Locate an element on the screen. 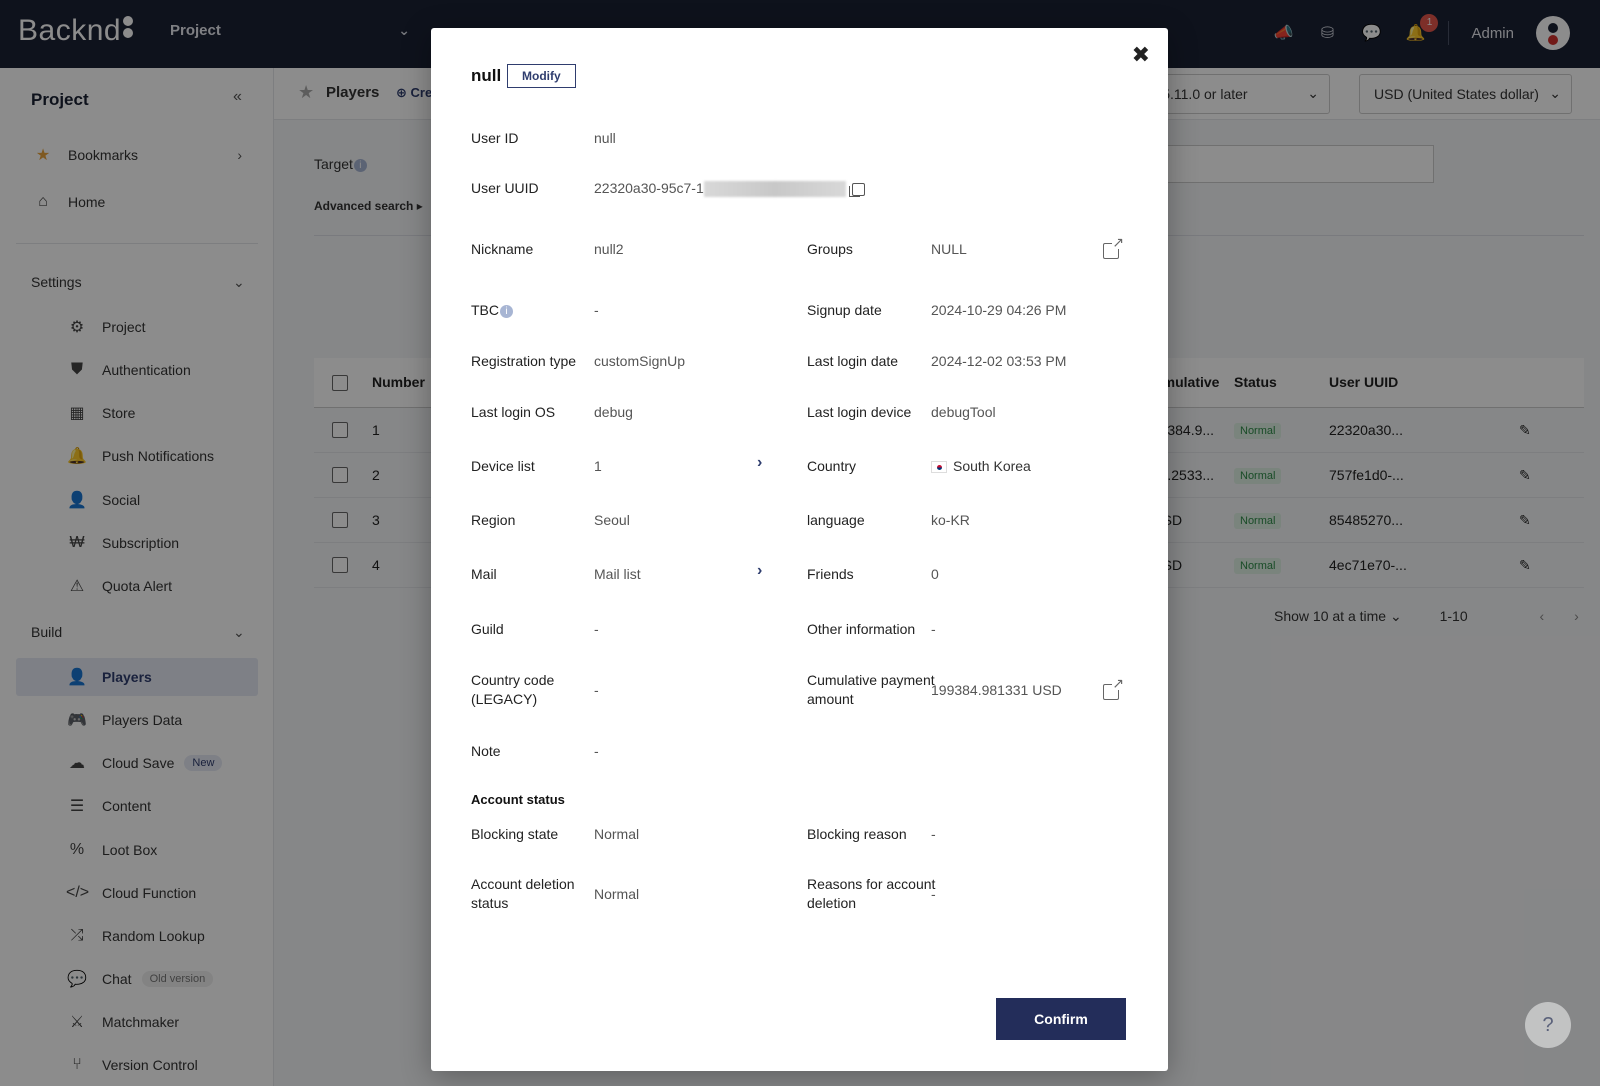  guild-value: - is located at coordinates (596, 629).